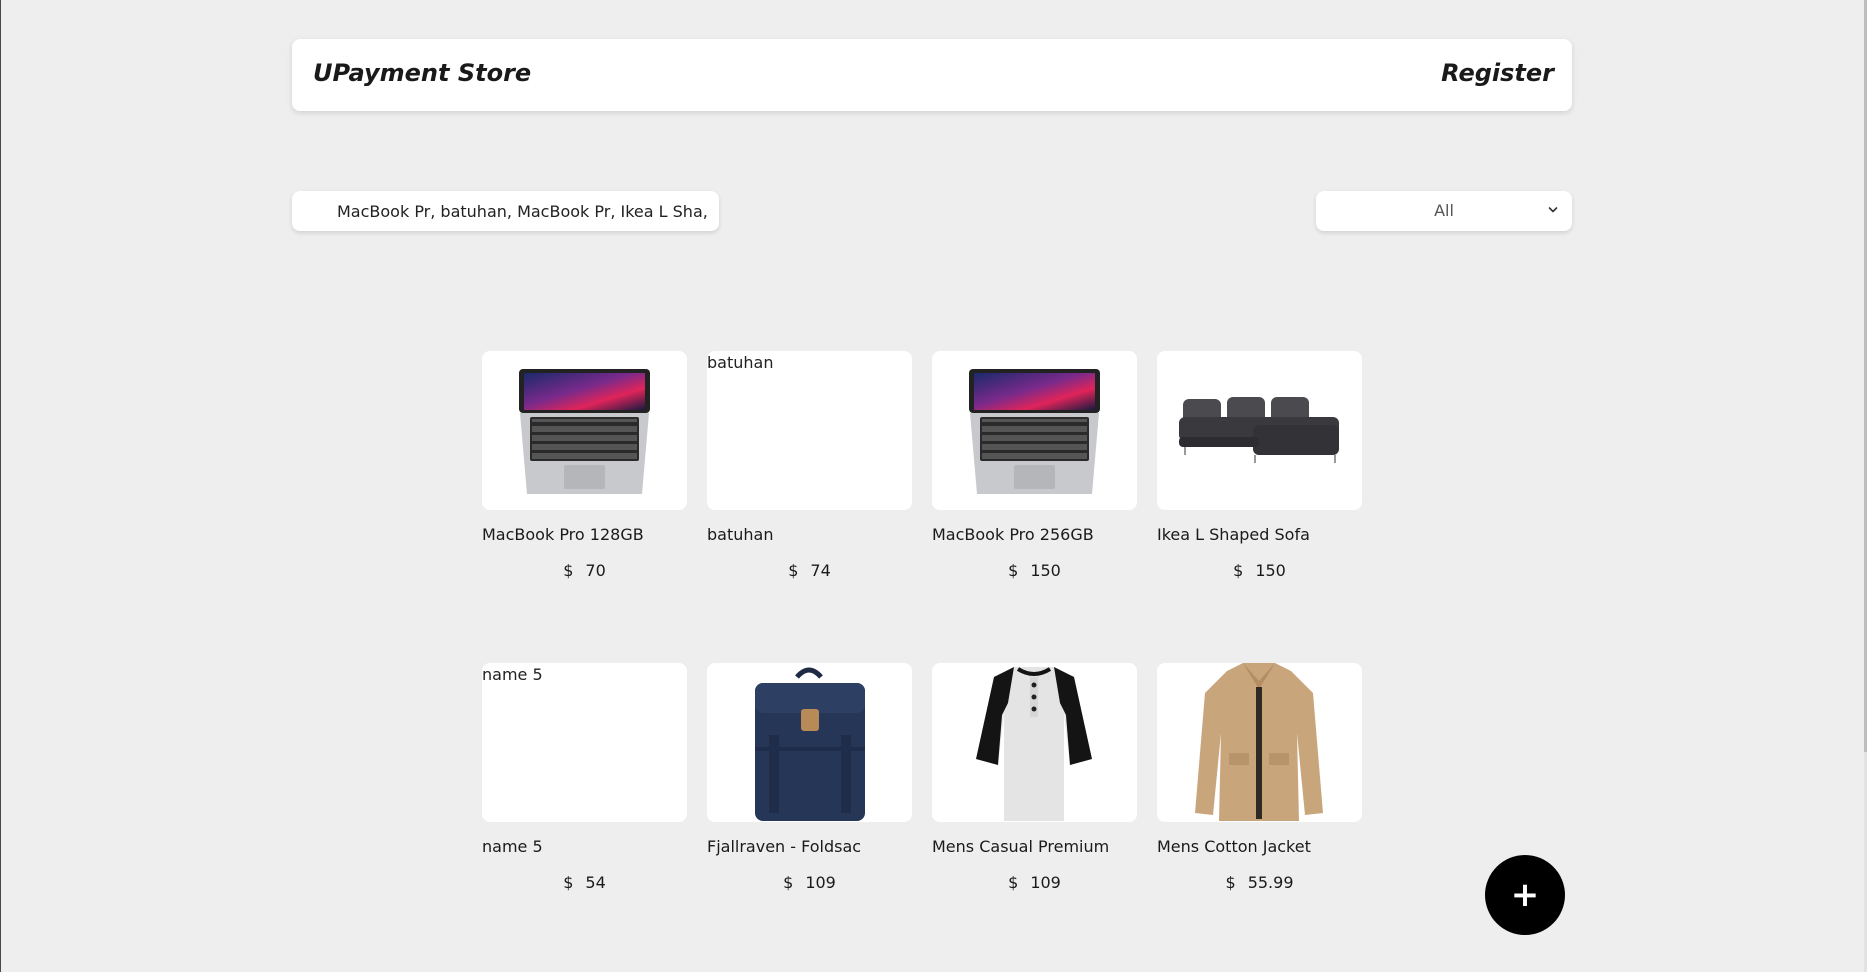 The height and width of the screenshot is (972, 1867). What do you see at coordinates (1013, 534) in the screenshot?
I see `product-name: MacBook Pro 256GB` at bounding box center [1013, 534].